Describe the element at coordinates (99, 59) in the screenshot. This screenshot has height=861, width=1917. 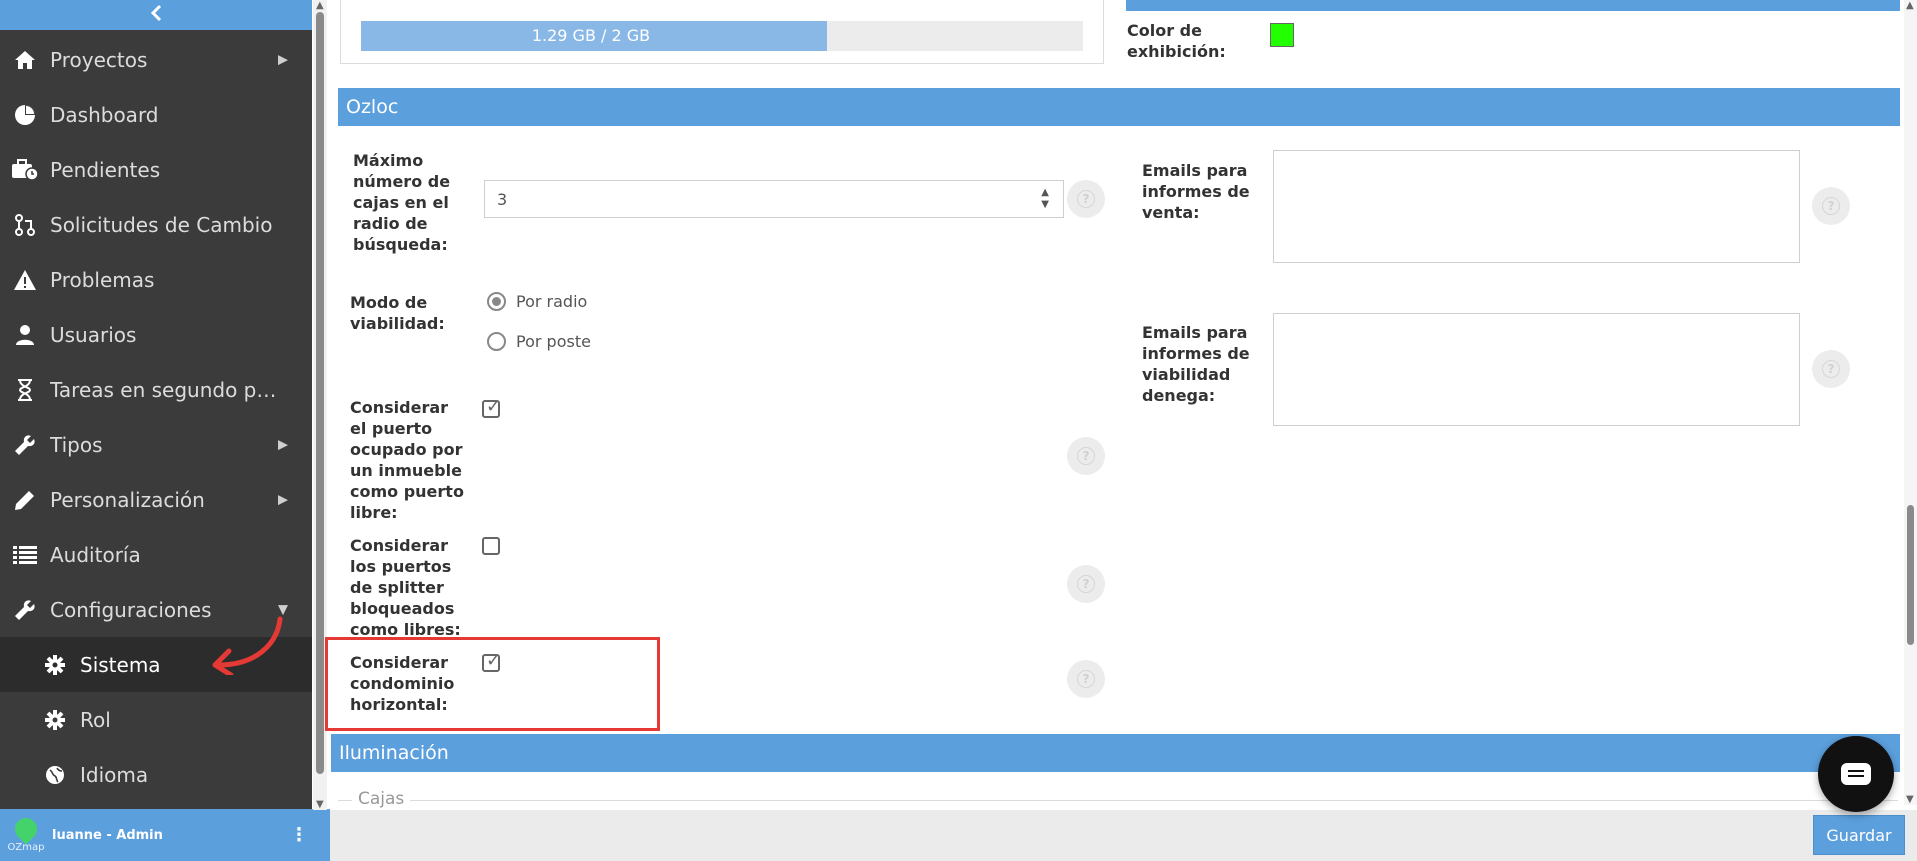
I see `sidebar-item-label: Proyectos` at that location.